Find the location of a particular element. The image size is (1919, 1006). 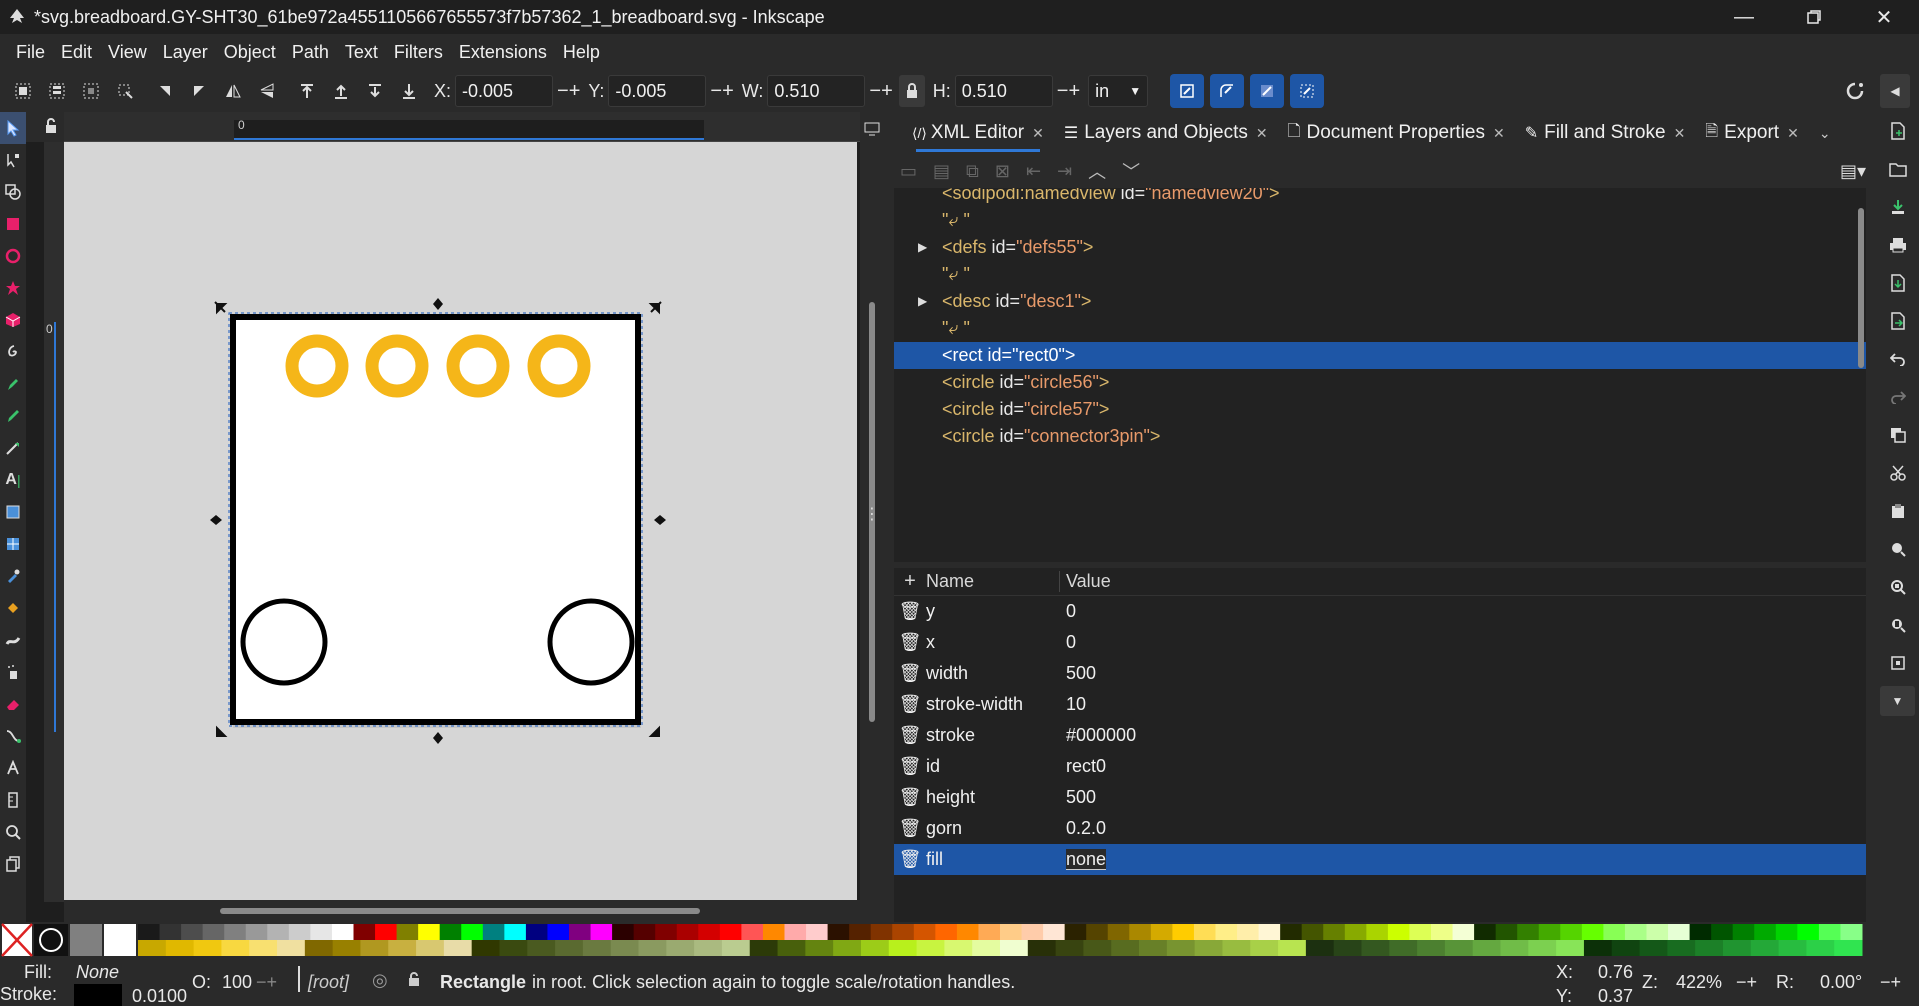

import-icon is located at coordinates (1897, 283).